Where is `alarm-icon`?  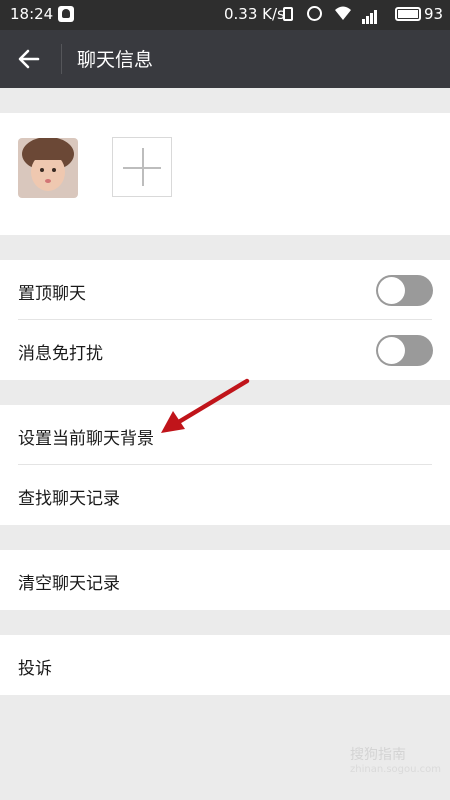
alarm-icon is located at coordinates (314, 13).